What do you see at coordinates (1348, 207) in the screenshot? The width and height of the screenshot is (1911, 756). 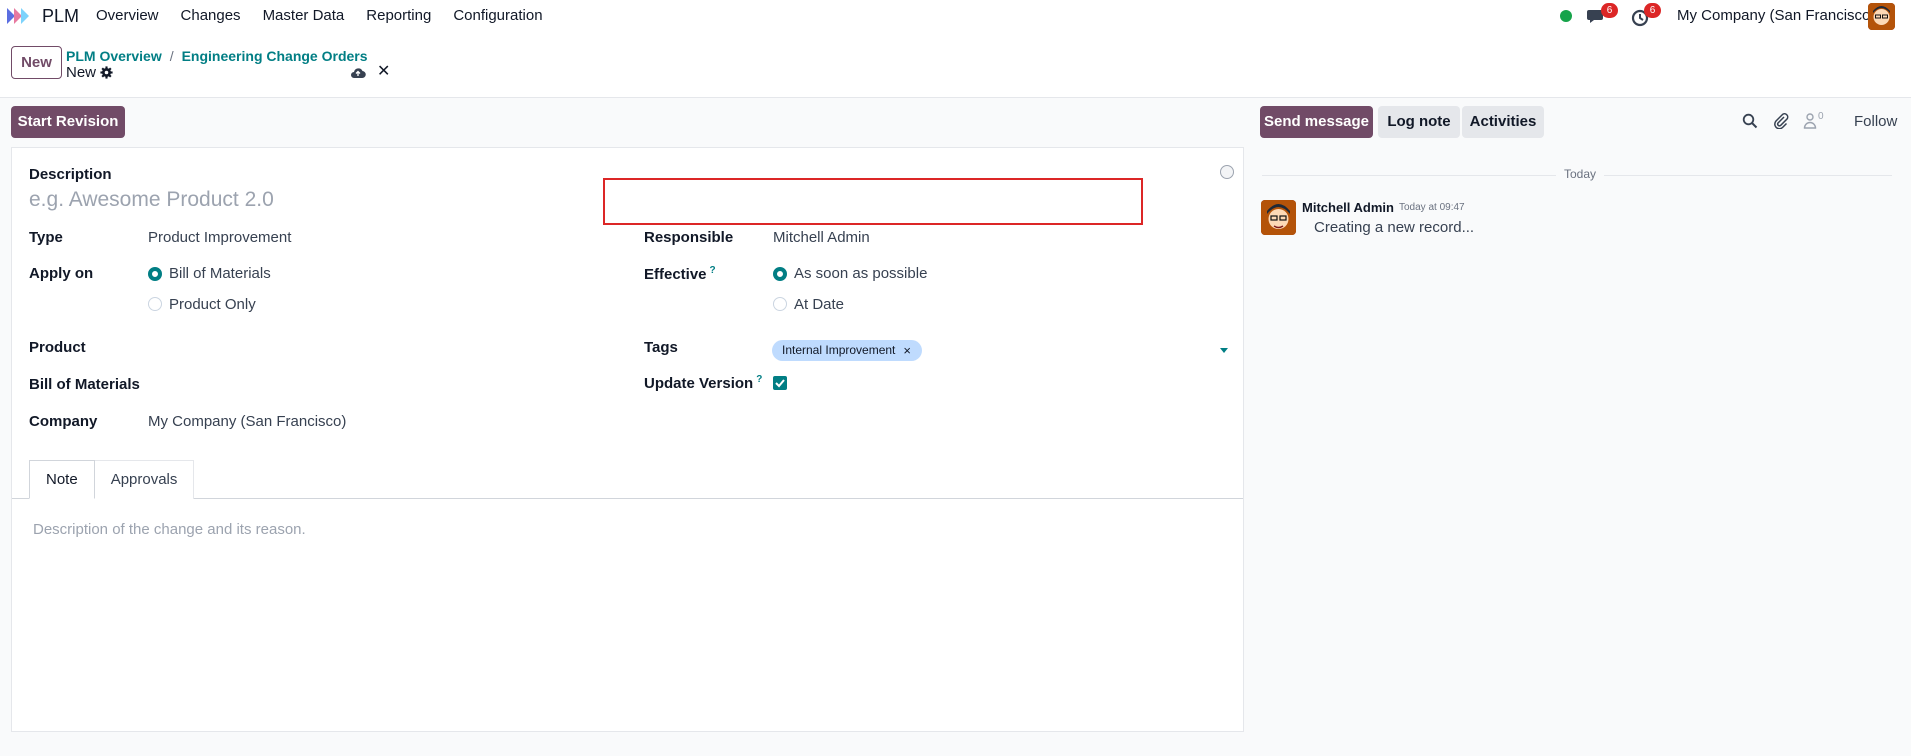 I see `message-author: Mitchell Admin` at bounding box center [1348, 207].